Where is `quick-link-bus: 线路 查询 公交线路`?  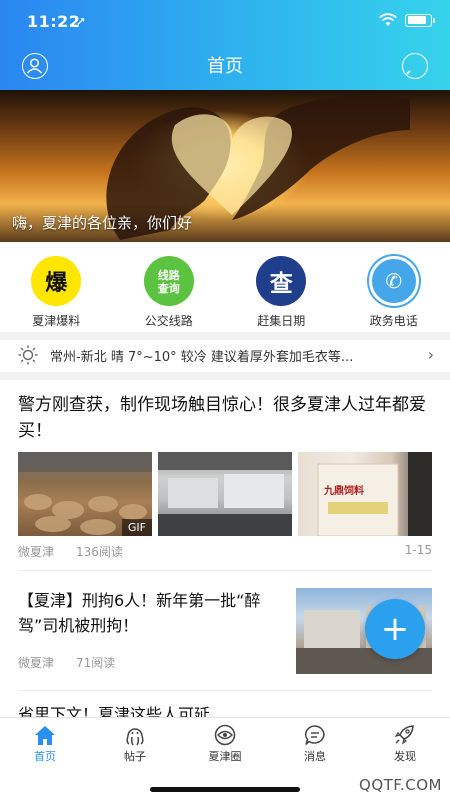 quick-link-bus: 线路 查询 公交线路 is located at coordinates (169, 290).